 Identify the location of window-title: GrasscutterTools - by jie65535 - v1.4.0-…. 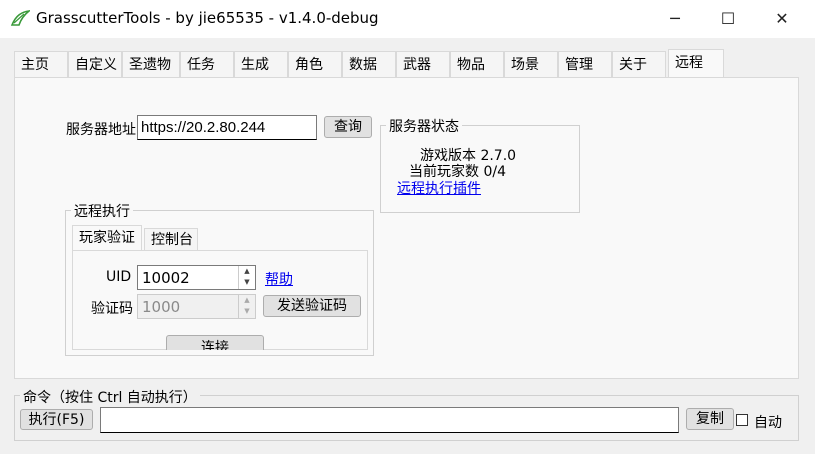
(207, 18).